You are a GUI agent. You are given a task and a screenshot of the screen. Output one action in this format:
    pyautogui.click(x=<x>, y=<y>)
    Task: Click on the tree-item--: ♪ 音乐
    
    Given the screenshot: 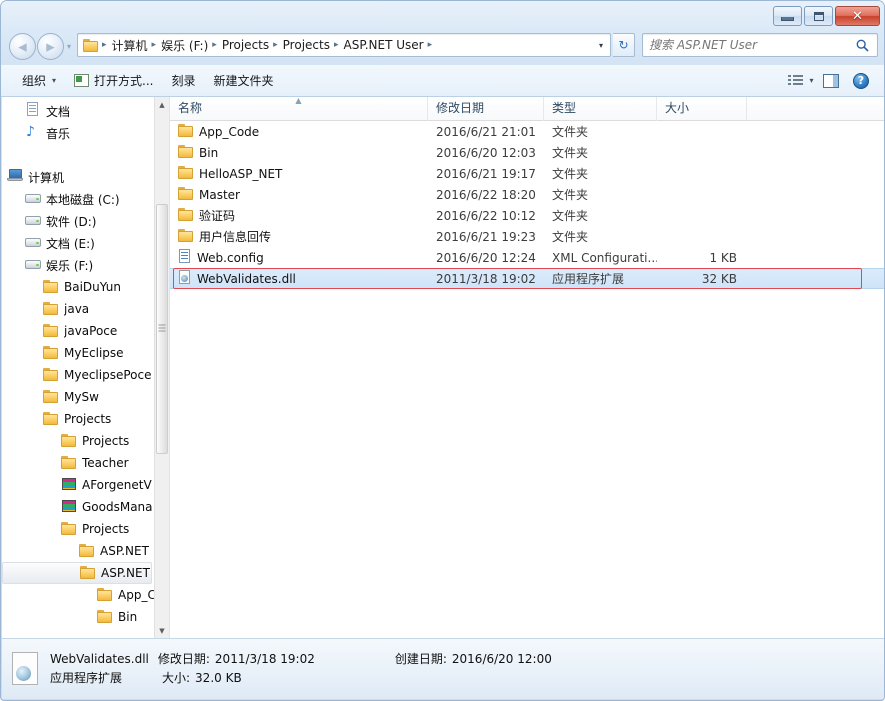 What is the action you would take?
    pyautogui.click(x=78, y=133)
    